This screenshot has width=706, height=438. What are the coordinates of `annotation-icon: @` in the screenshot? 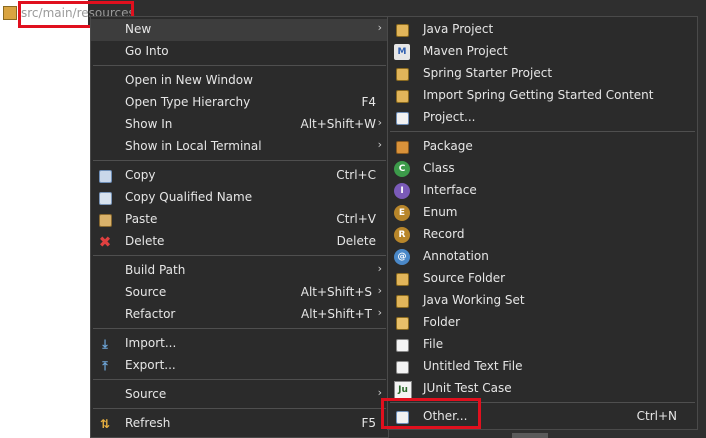 It's located at (402, 257).